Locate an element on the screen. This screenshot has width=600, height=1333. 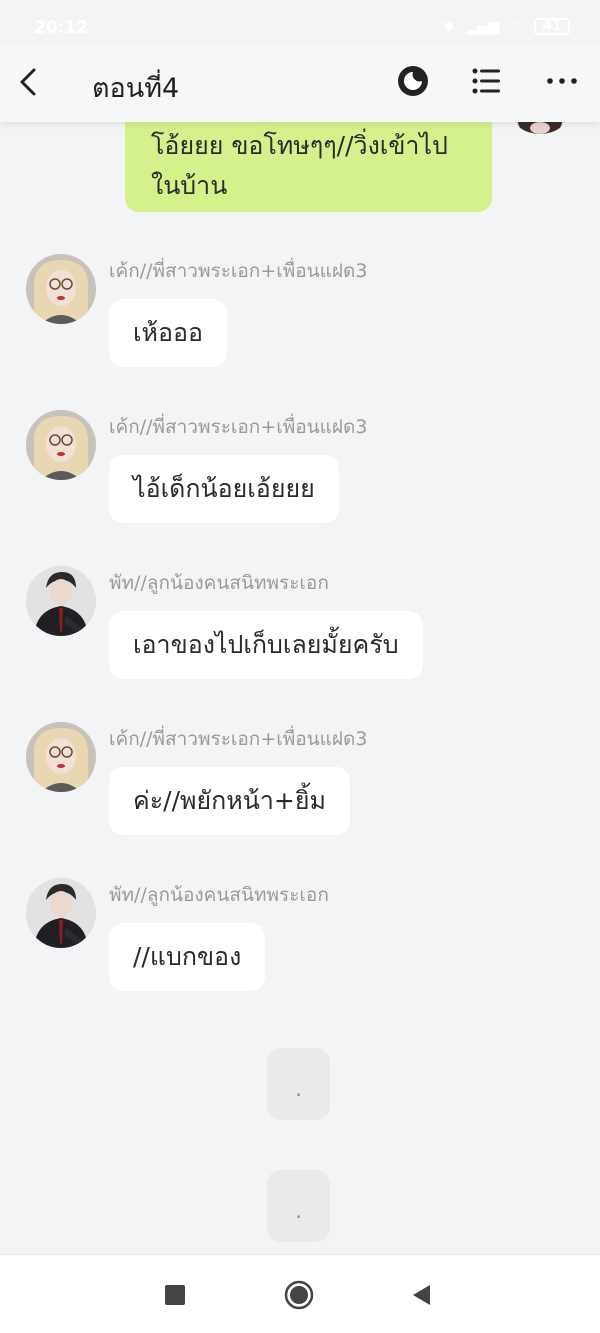
signal-icon: ▂▄▆ is located at coordinates (483, 26).